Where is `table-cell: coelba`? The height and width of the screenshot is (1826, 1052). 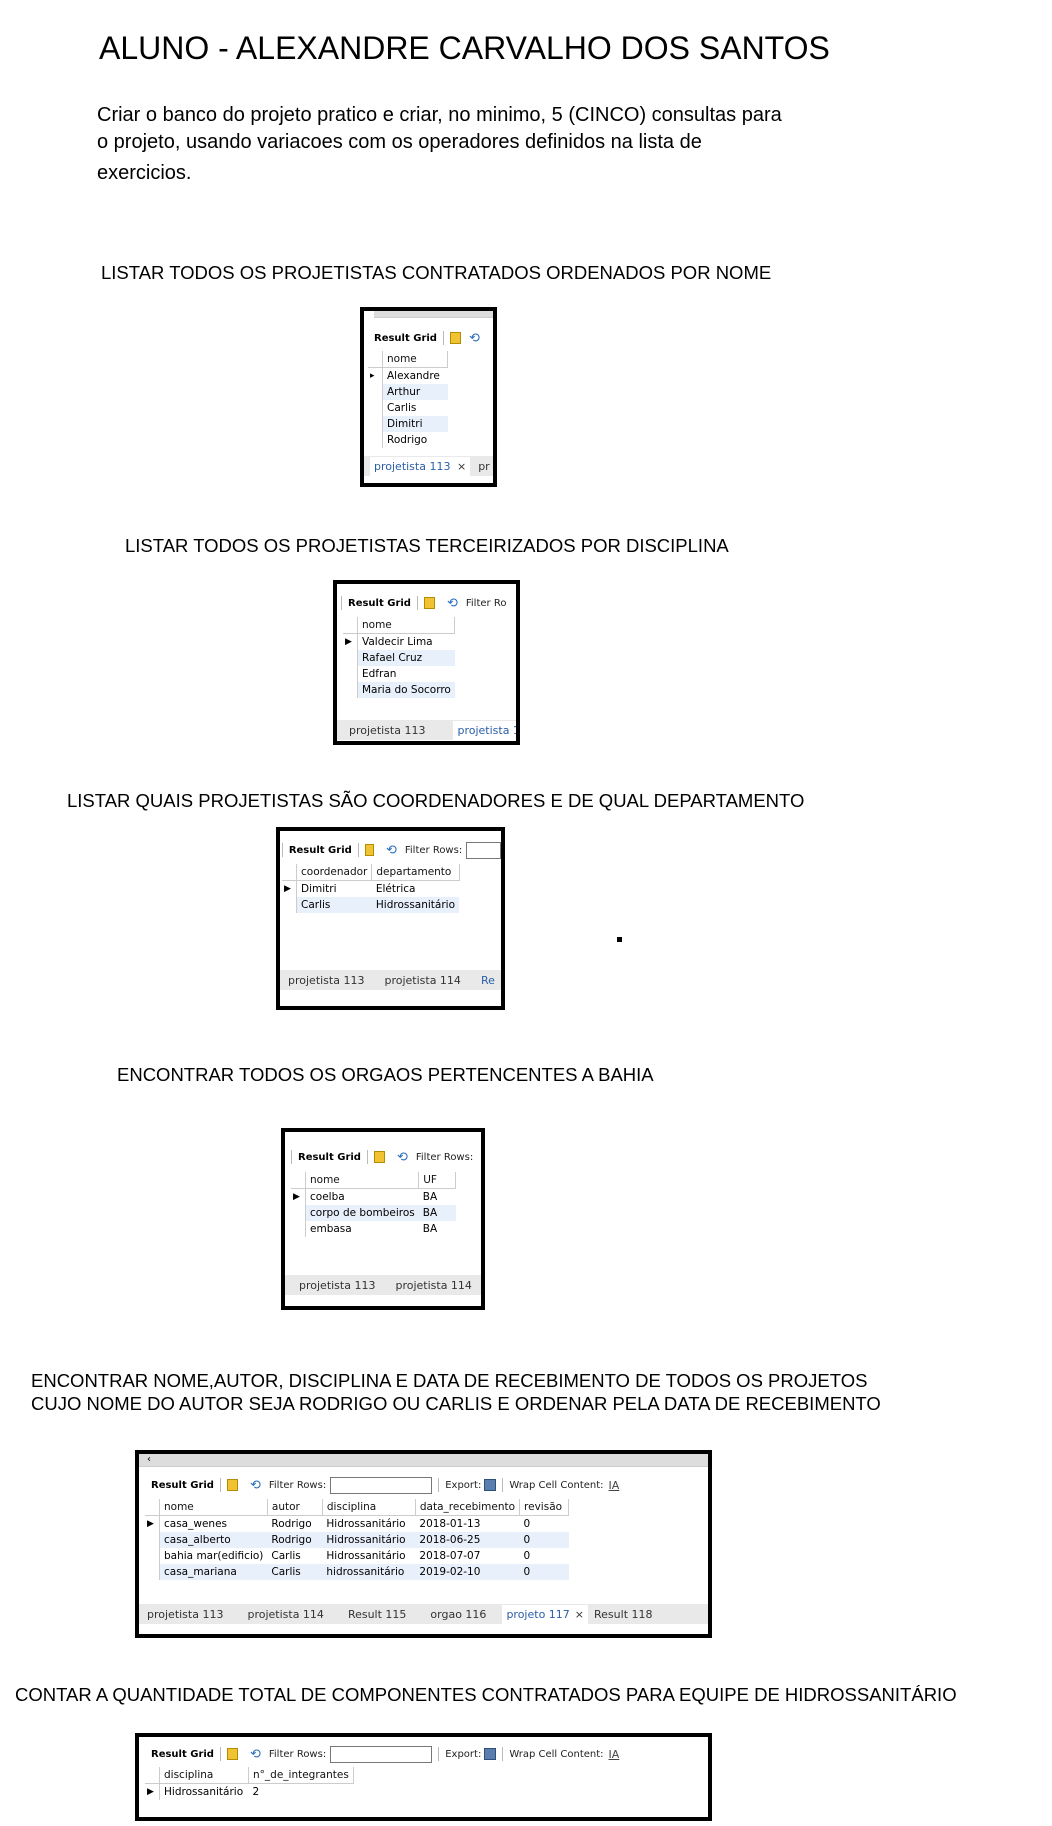
table-cell: coelba is located at coordinates (362, 1197).